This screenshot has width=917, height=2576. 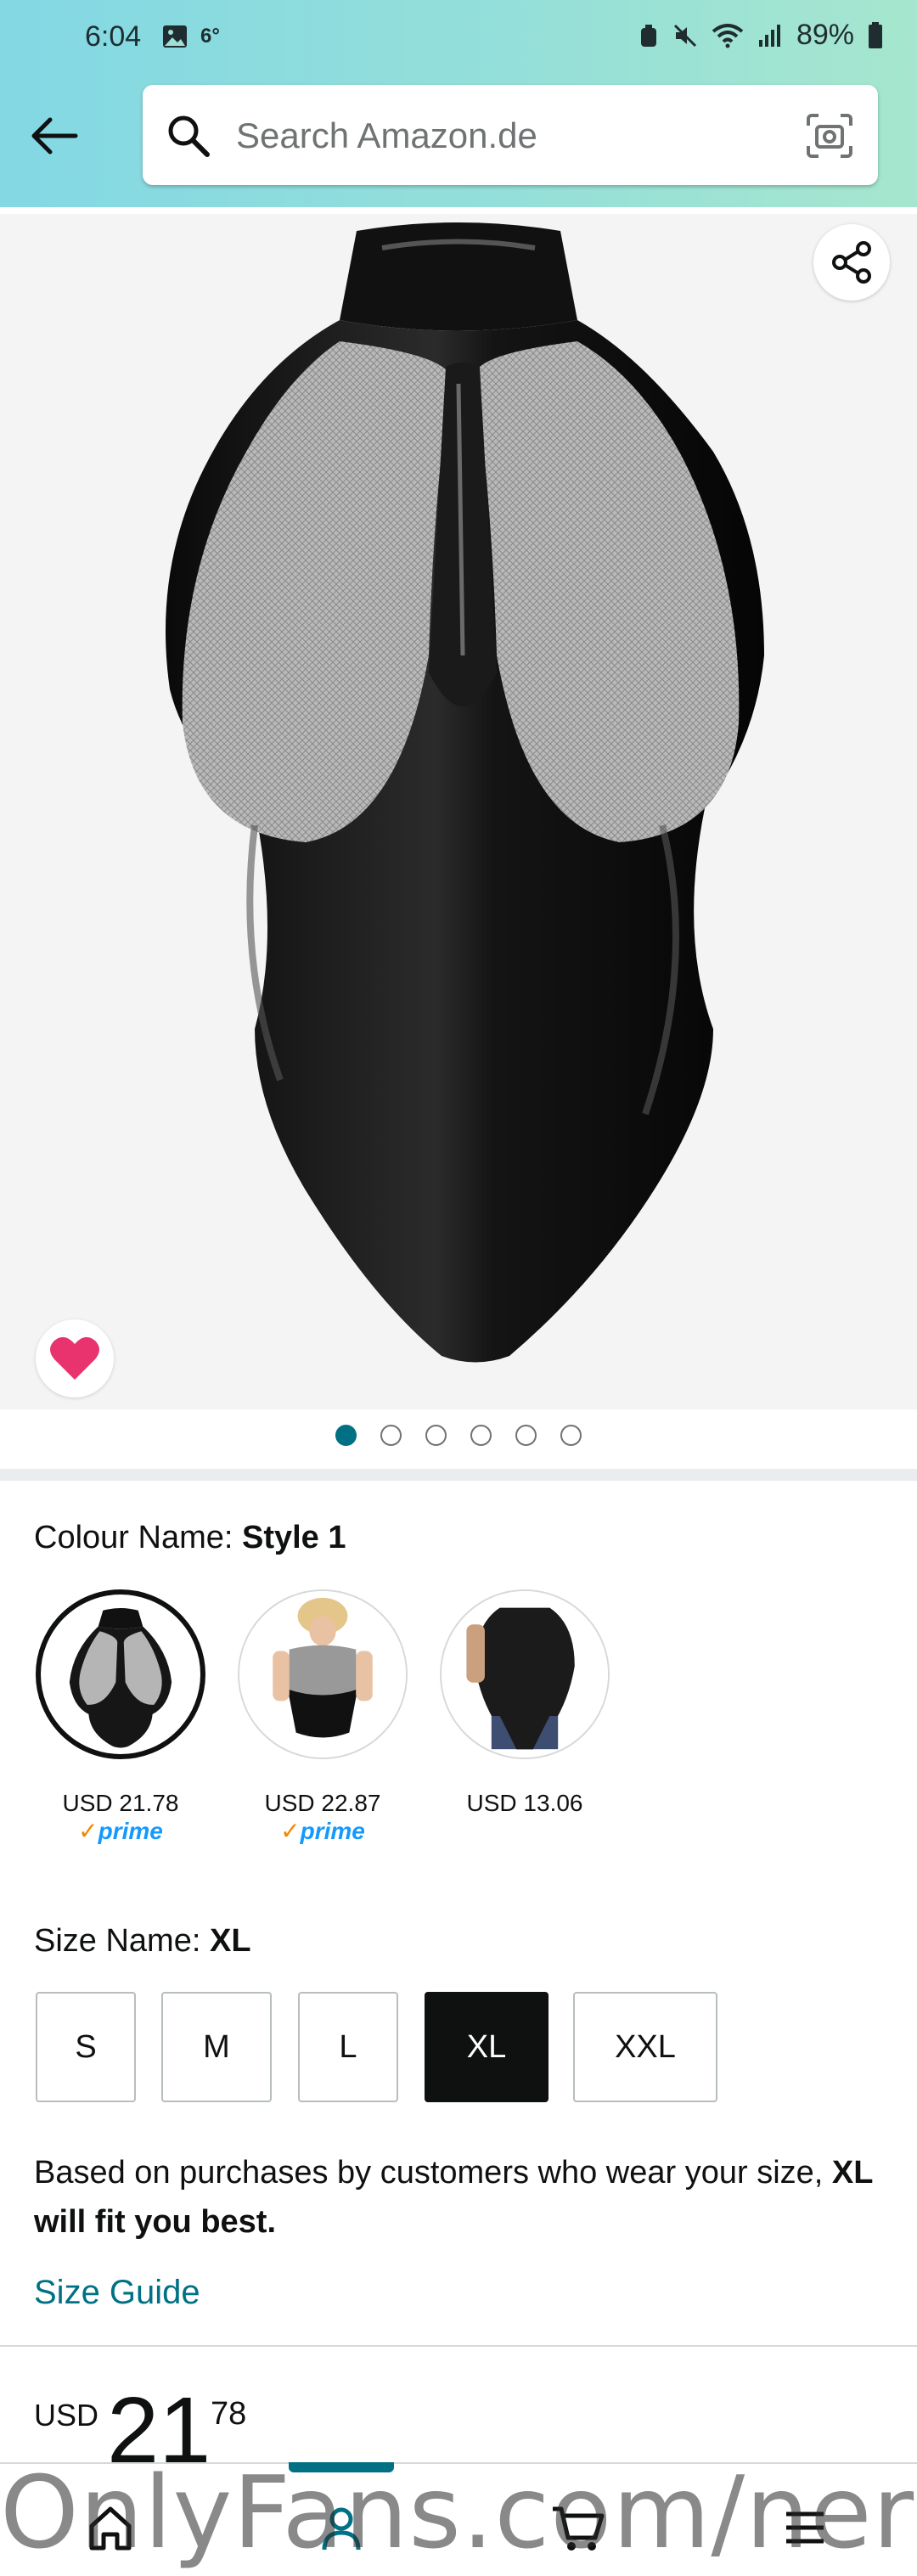 I want to click on size-button-l: L, so click(x=348, y=2047).